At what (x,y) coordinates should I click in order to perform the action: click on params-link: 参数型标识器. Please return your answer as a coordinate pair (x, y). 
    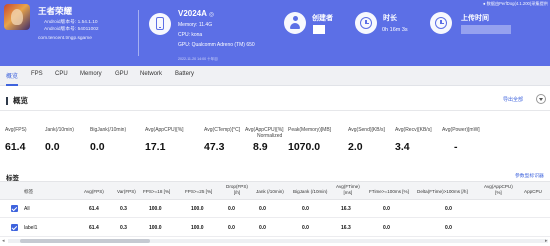
    Looking at the image, I should click on (529, 175).